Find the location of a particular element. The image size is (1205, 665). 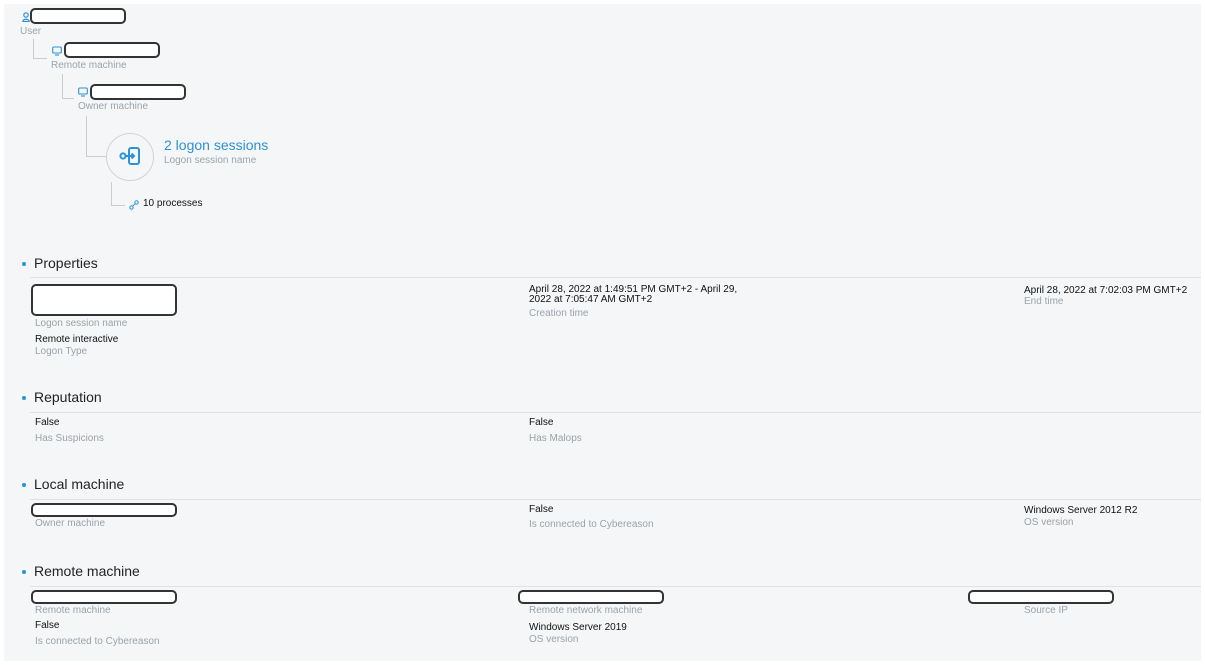

logon-session-icon is located at coordinates (129, 156).